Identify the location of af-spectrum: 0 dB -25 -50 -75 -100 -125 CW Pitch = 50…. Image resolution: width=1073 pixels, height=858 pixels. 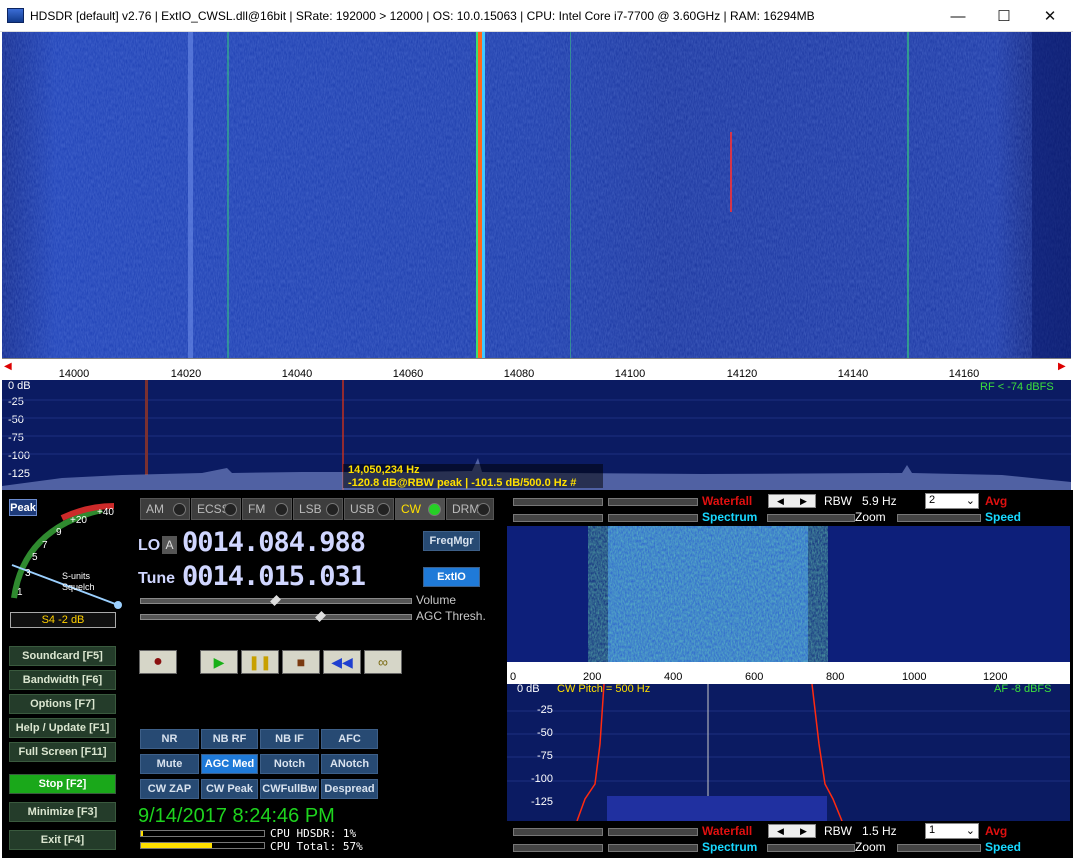
(788, 752).